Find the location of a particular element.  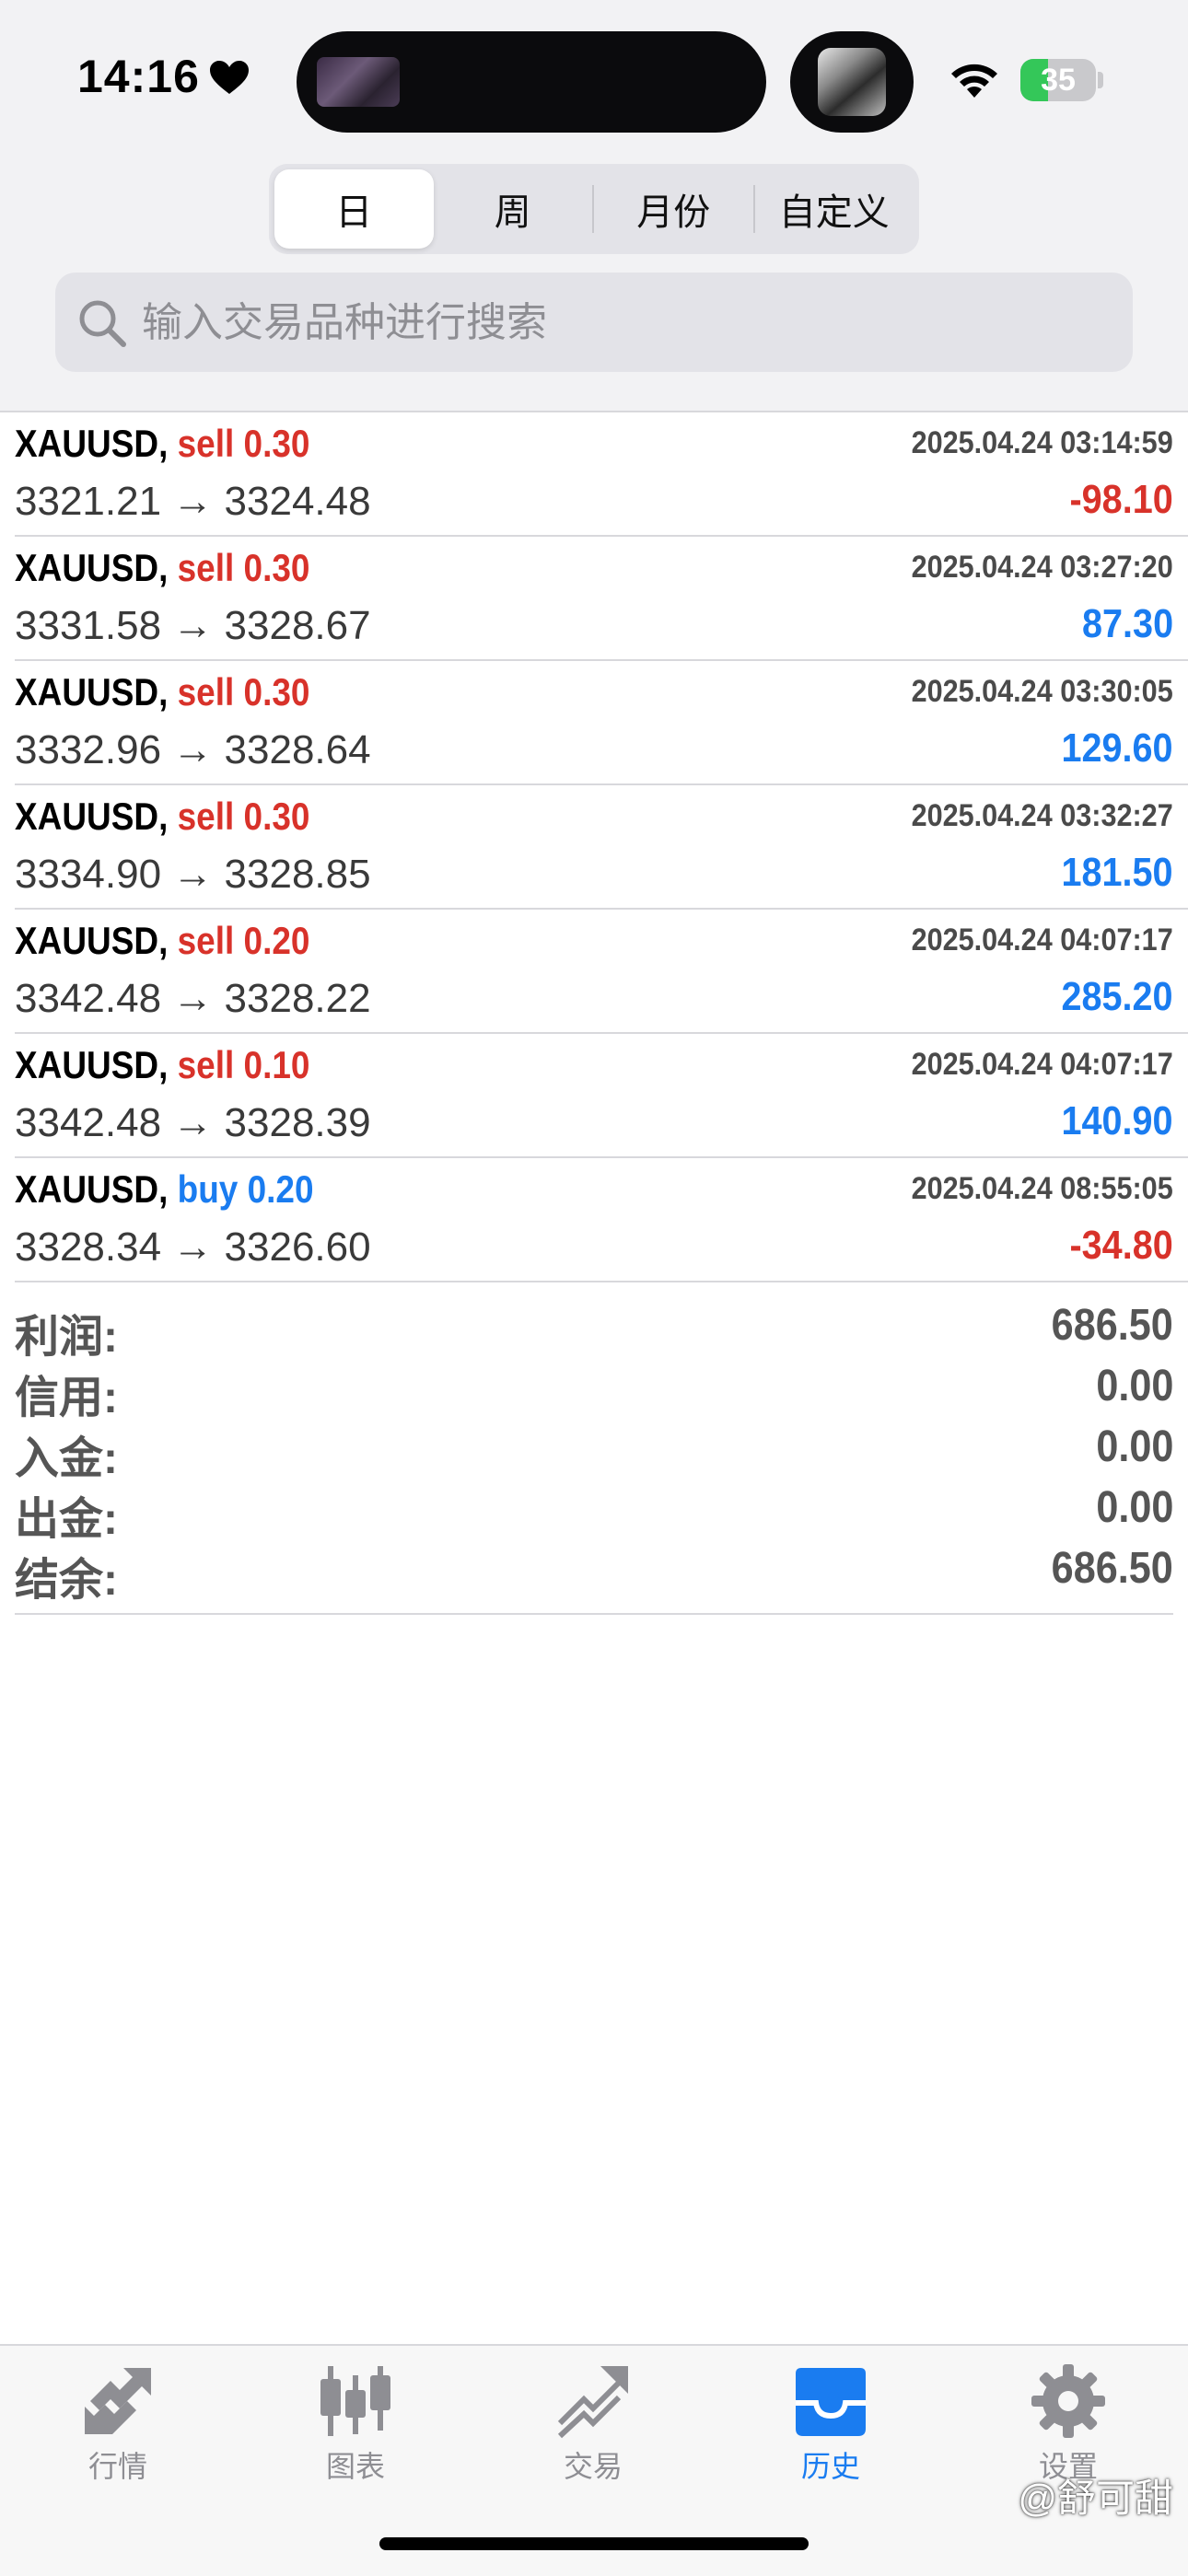

trade-prices: 3328.34 → 3326.60 is located at coordinates (193, 1247).